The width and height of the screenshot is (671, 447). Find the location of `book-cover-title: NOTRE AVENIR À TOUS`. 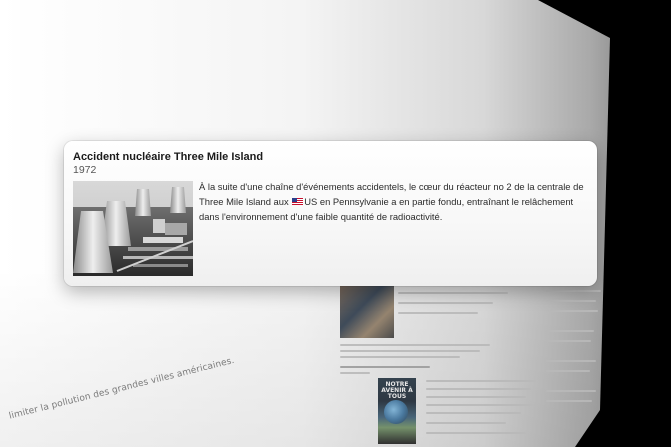

book-cover-title: NOTRE AVENIR À TOUS is located at coordinates (397, 390).